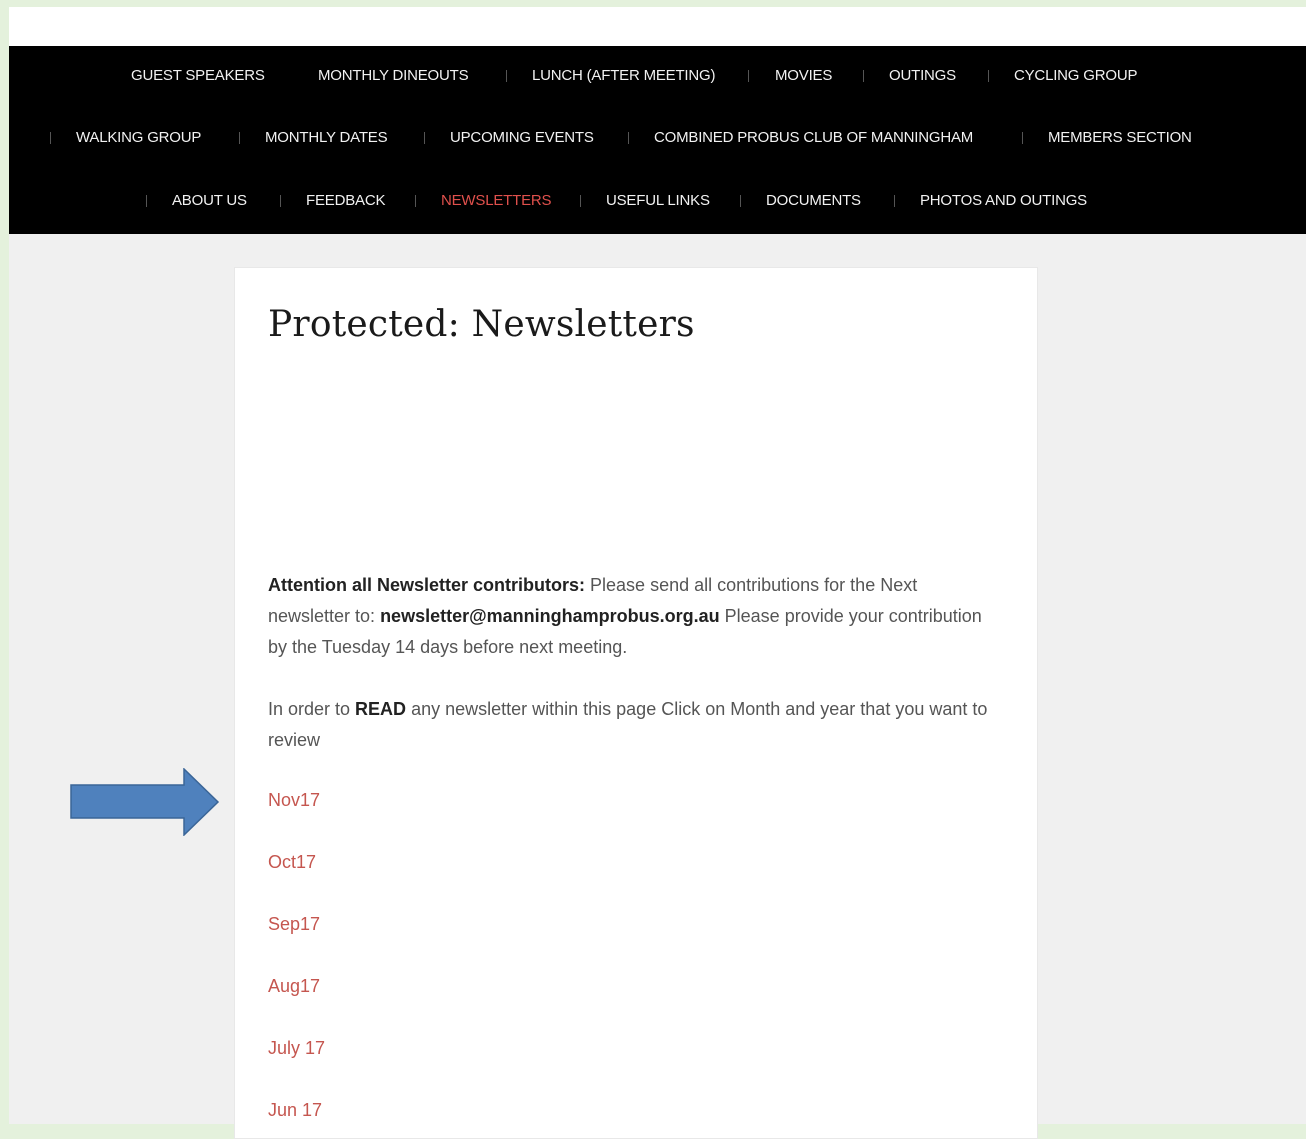  I want to click on nav-item-monthly-dineouts: MONTHLY DINEOUTS, so click(393, 75).